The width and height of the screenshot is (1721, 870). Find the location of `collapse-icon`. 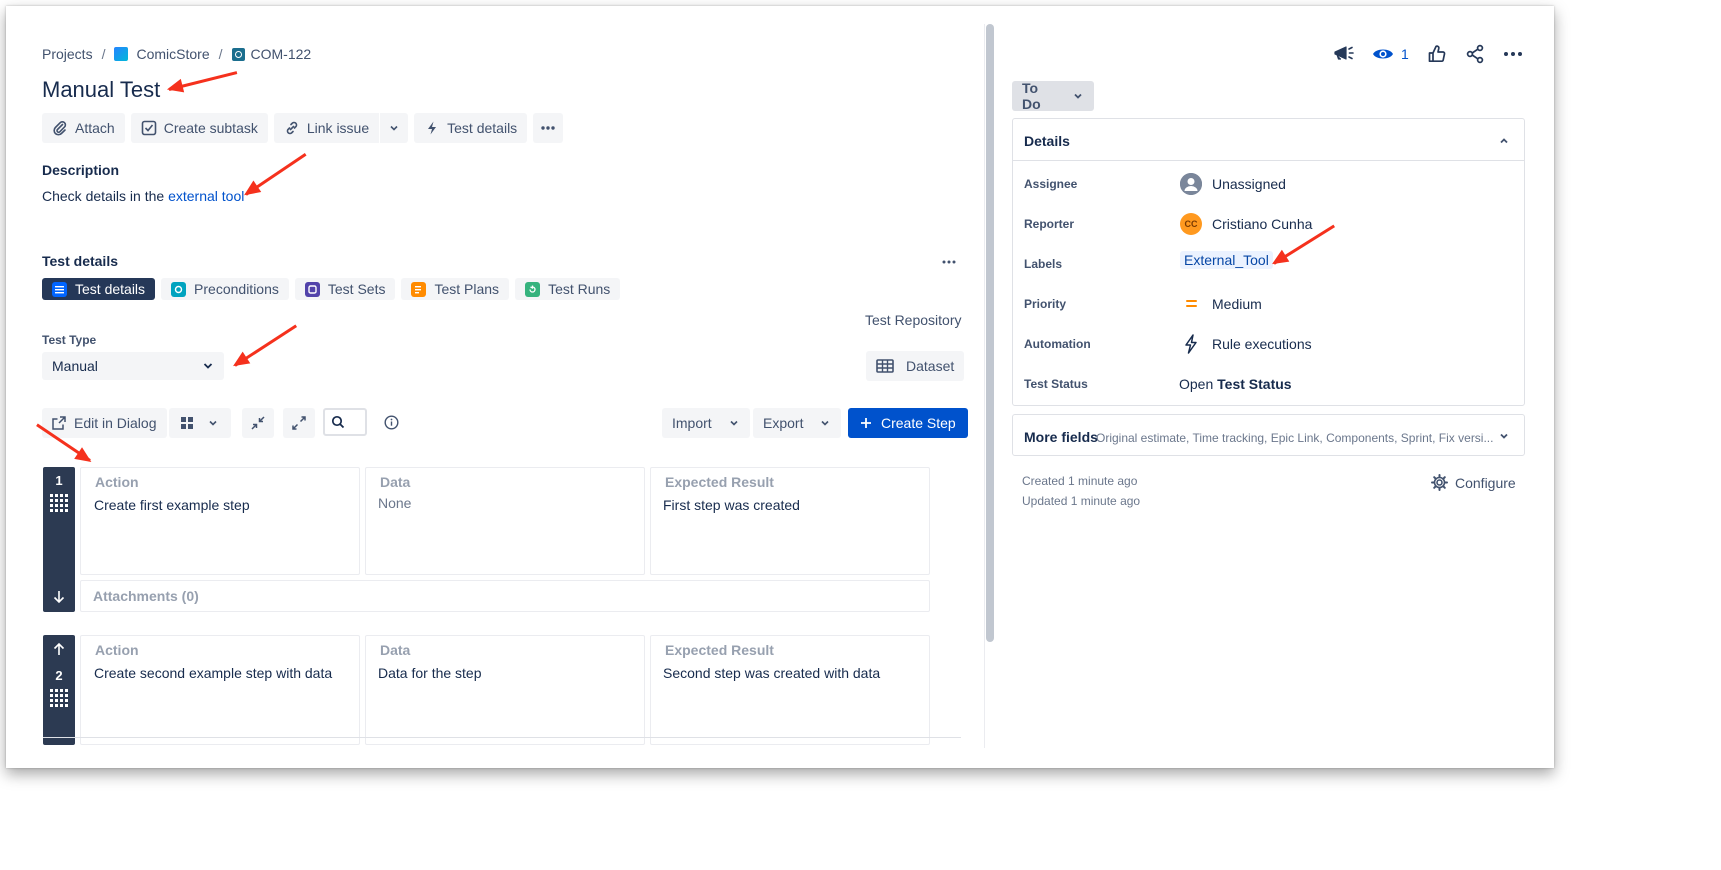

collapse-icon is located at coordinates (258, 423).